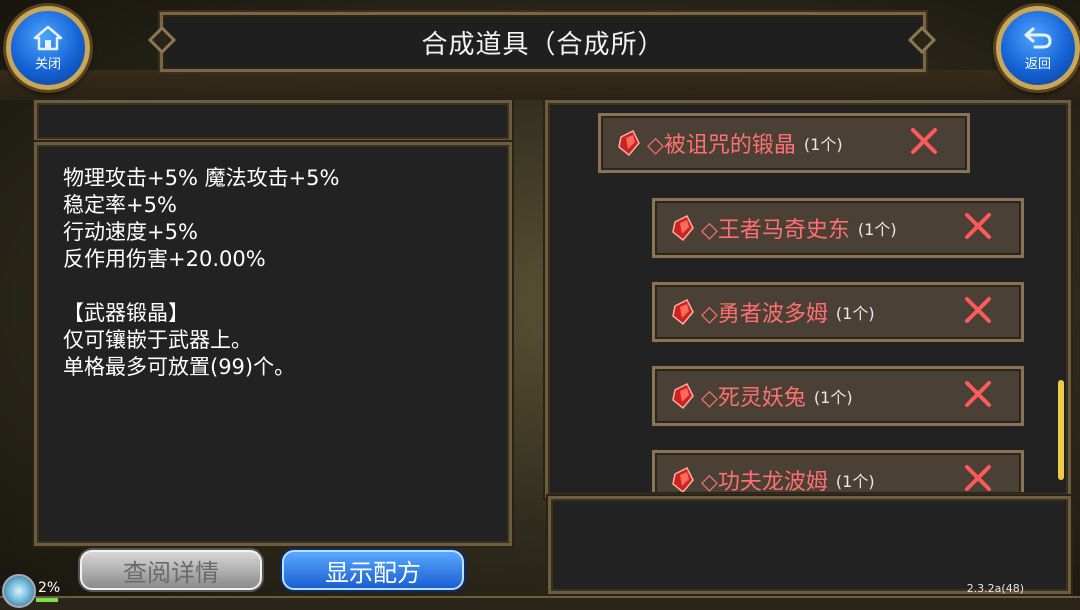 Image resolution: width=1080 pixels, height=610 pixels. Describe the element at coordinates (775, 230) in the screenshot. I see `material-name: ◇王者马奇史东` at that location.